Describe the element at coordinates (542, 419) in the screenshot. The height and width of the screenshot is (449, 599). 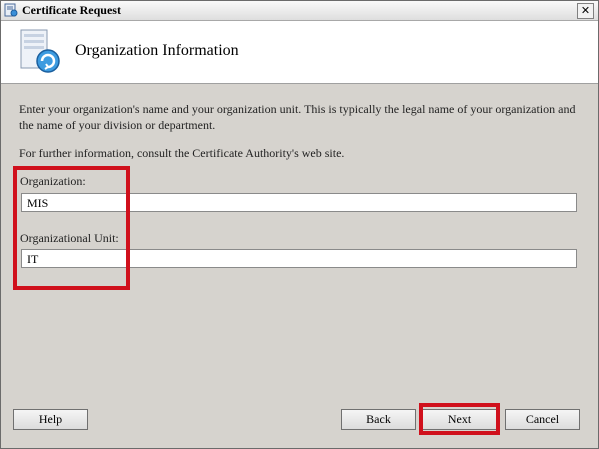
I see `cancel-button: Cancel` at that location.